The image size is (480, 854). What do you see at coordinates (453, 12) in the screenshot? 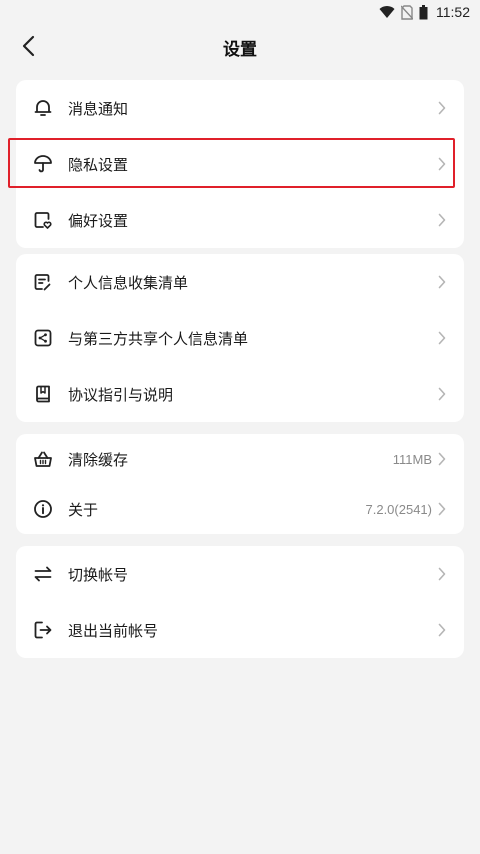
I see `status-time: 11:52` at bounding box center [453, 12].